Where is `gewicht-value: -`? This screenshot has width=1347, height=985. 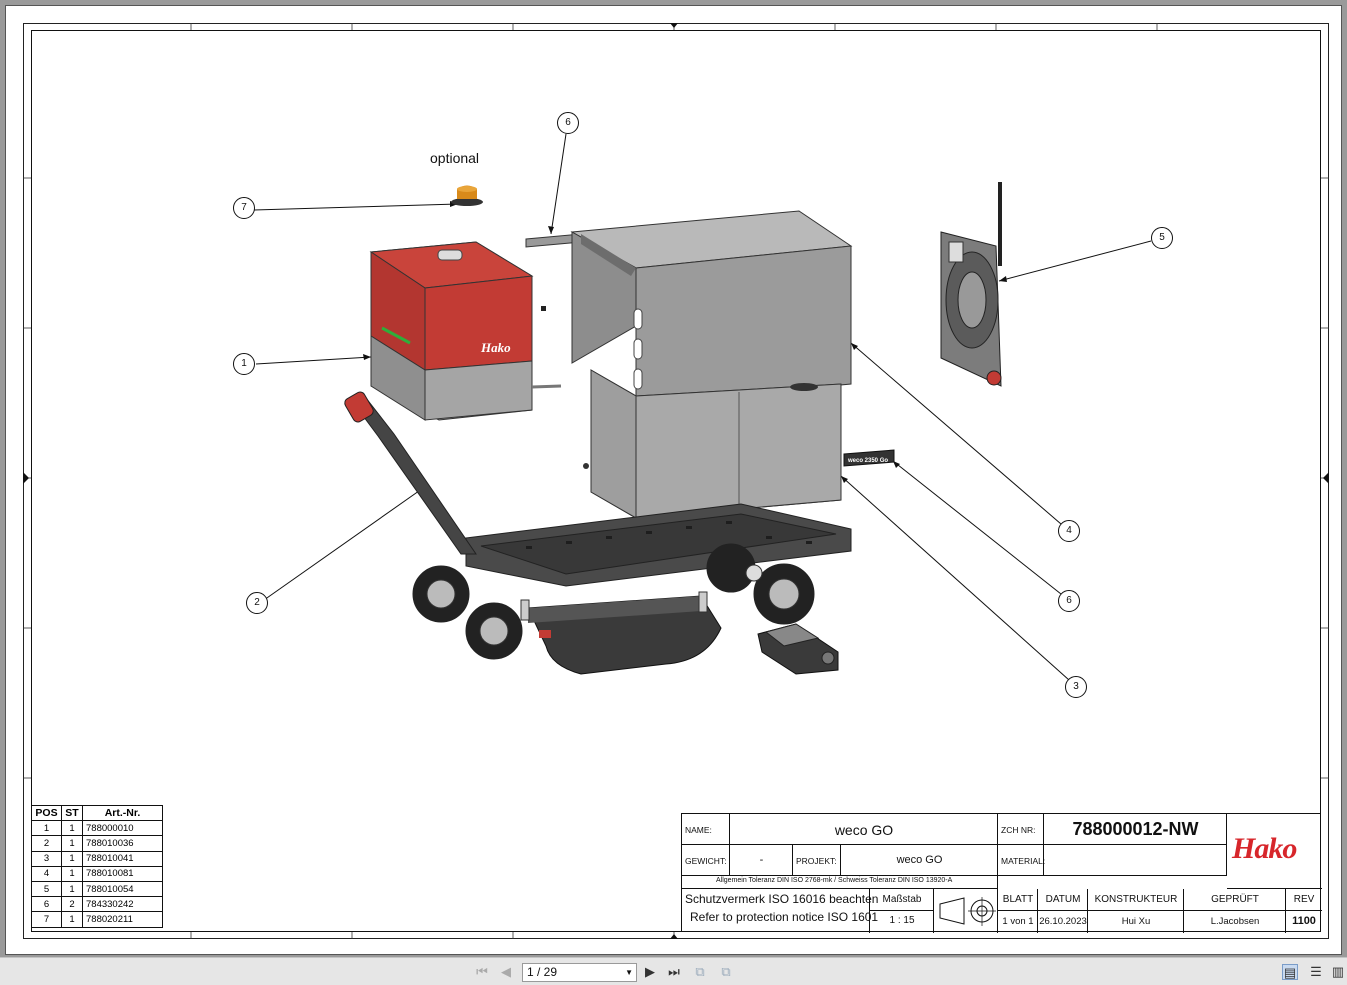 gewicht-value: - is located at coordinates (761, 860).